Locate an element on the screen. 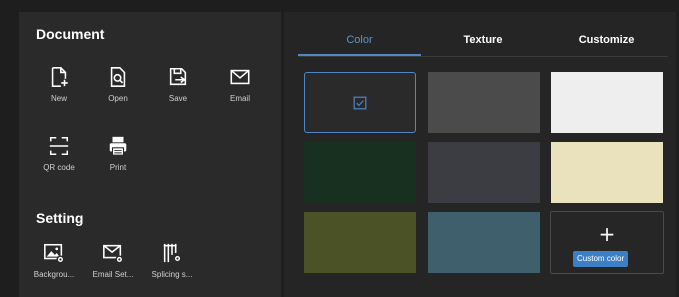 This screenshot has width=679, height=297. tab-texture: Texture is located at coordinates (483, 44).